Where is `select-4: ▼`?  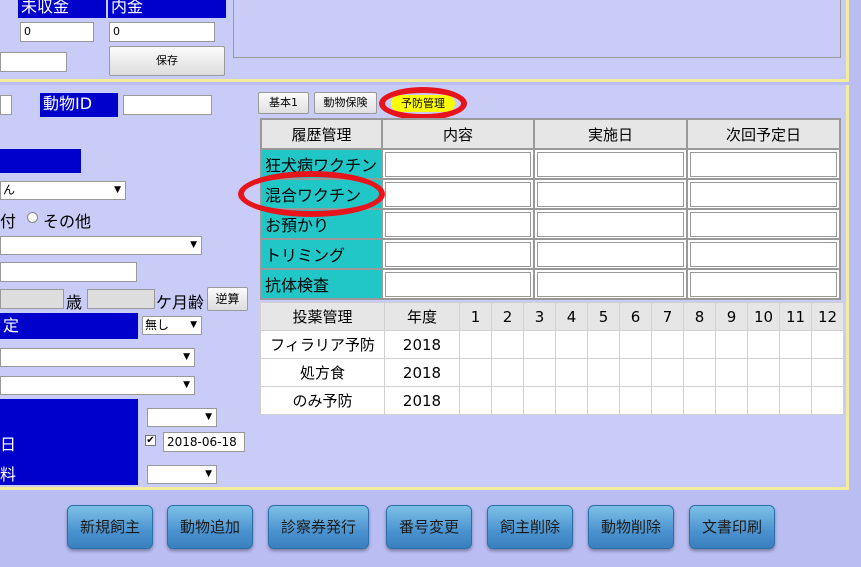
select-4: ▼ is located at coordinates (182, 417).